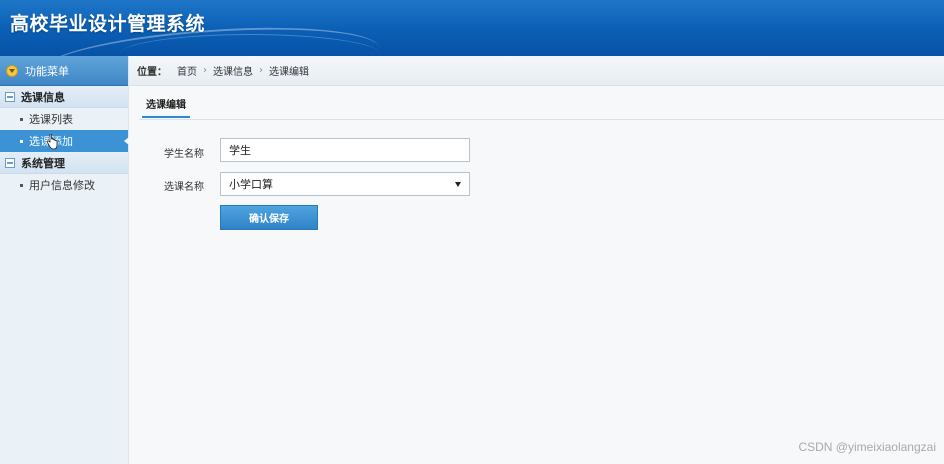  Describe the element at coordinates (43, 163) in the screenshot. I see `sidebar-group-label: 系统管理` at that location.